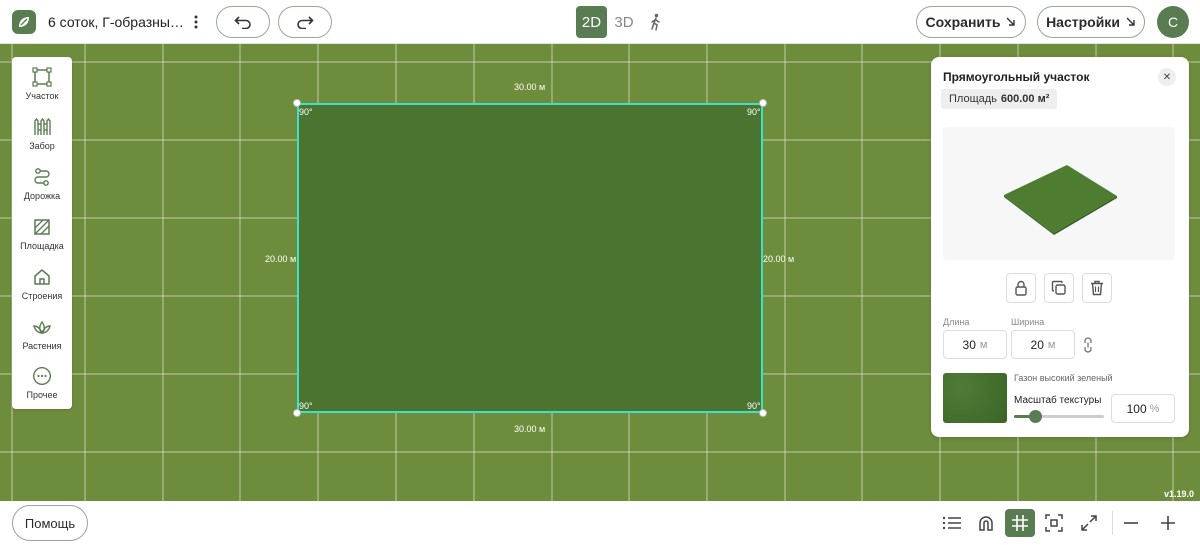  What do you see at coordinates (42, 289) in the screenshot?
I see `tool-buildings: Строения` at bounding box center [42, 289].